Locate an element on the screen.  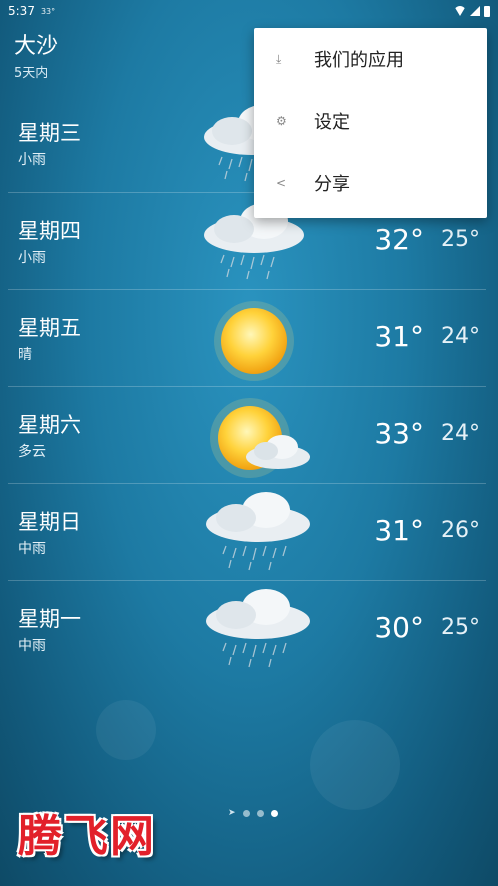
day-name: 星期四 is located at coordinates (49, 231).